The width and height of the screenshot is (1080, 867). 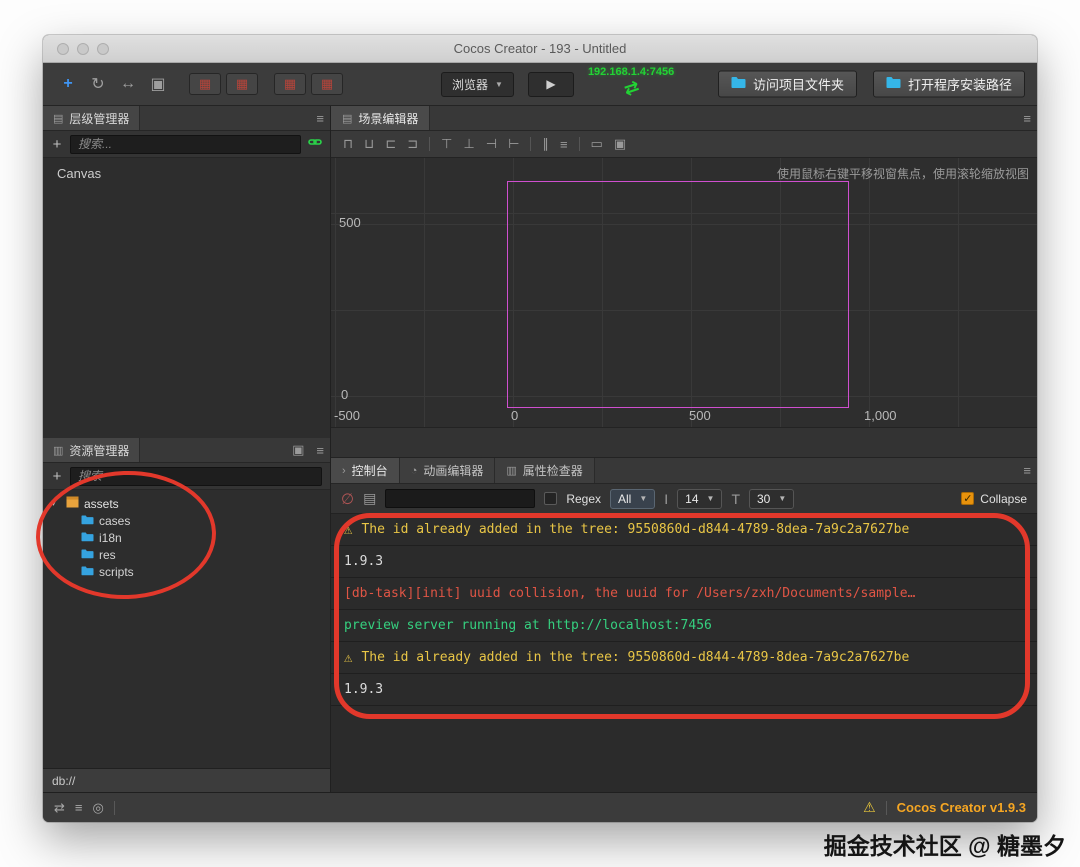 What do you see at coordinates (190, 520) in the screenshot?
I see `tree-row-cases: cases` at bounding box center [190, 520].